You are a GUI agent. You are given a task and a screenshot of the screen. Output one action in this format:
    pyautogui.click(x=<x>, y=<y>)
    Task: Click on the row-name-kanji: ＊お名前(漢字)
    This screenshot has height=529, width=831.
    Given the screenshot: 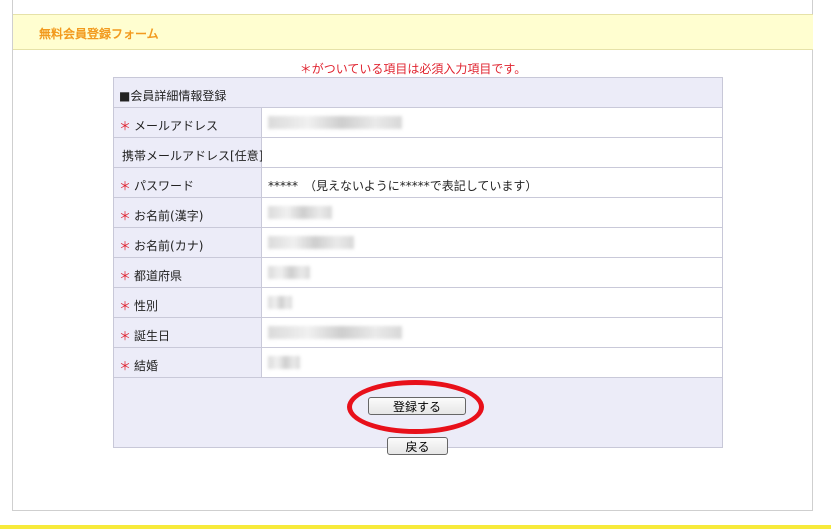 What is the action you would take?
    pyautogui.click(x=418, y=213)
    